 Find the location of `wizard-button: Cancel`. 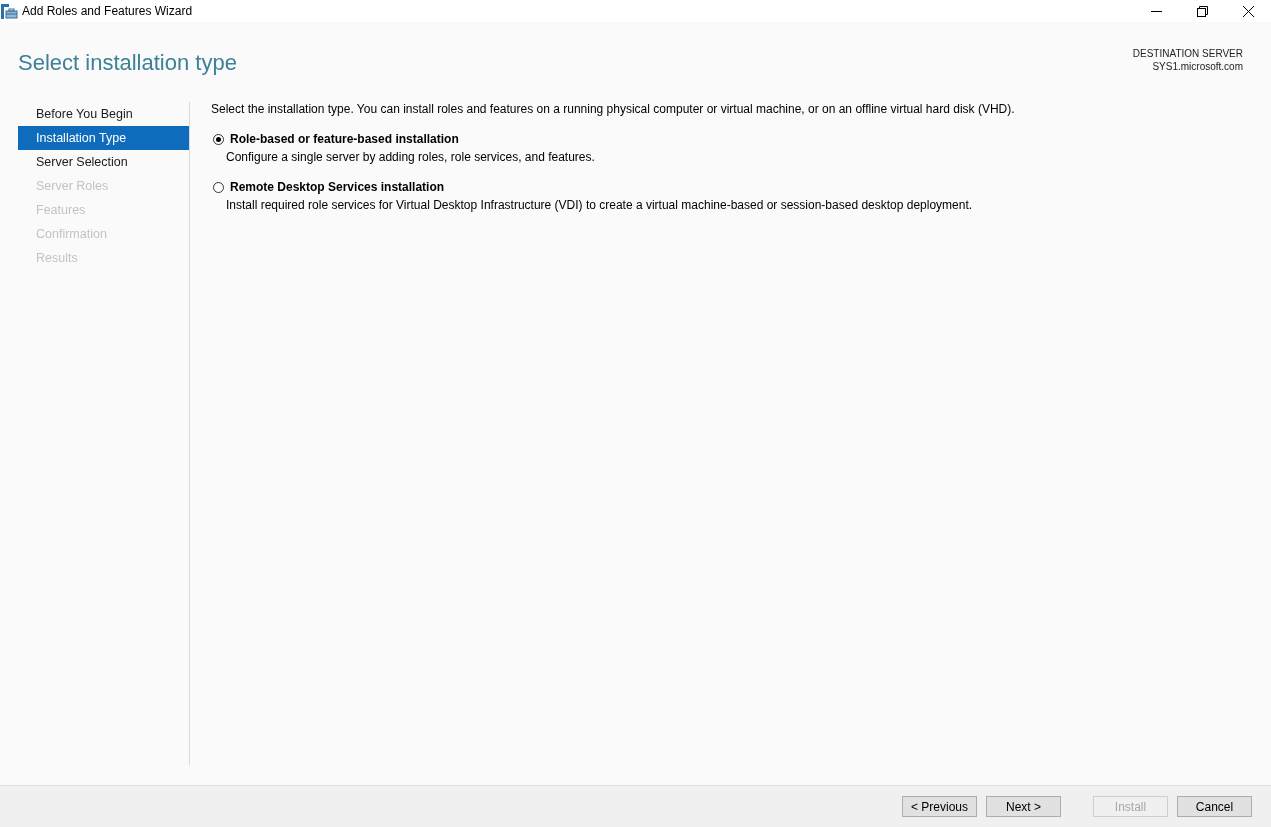

wizard-button: Cancel is located at coordinates (1214, 806).